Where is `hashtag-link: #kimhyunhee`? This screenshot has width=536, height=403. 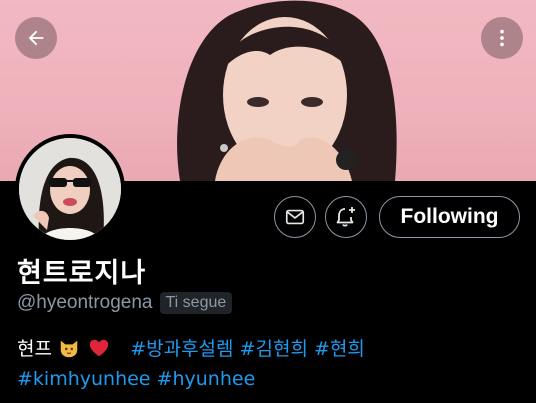
hashtag-link: #kimhyunhee is located at coordinates (84, 379).